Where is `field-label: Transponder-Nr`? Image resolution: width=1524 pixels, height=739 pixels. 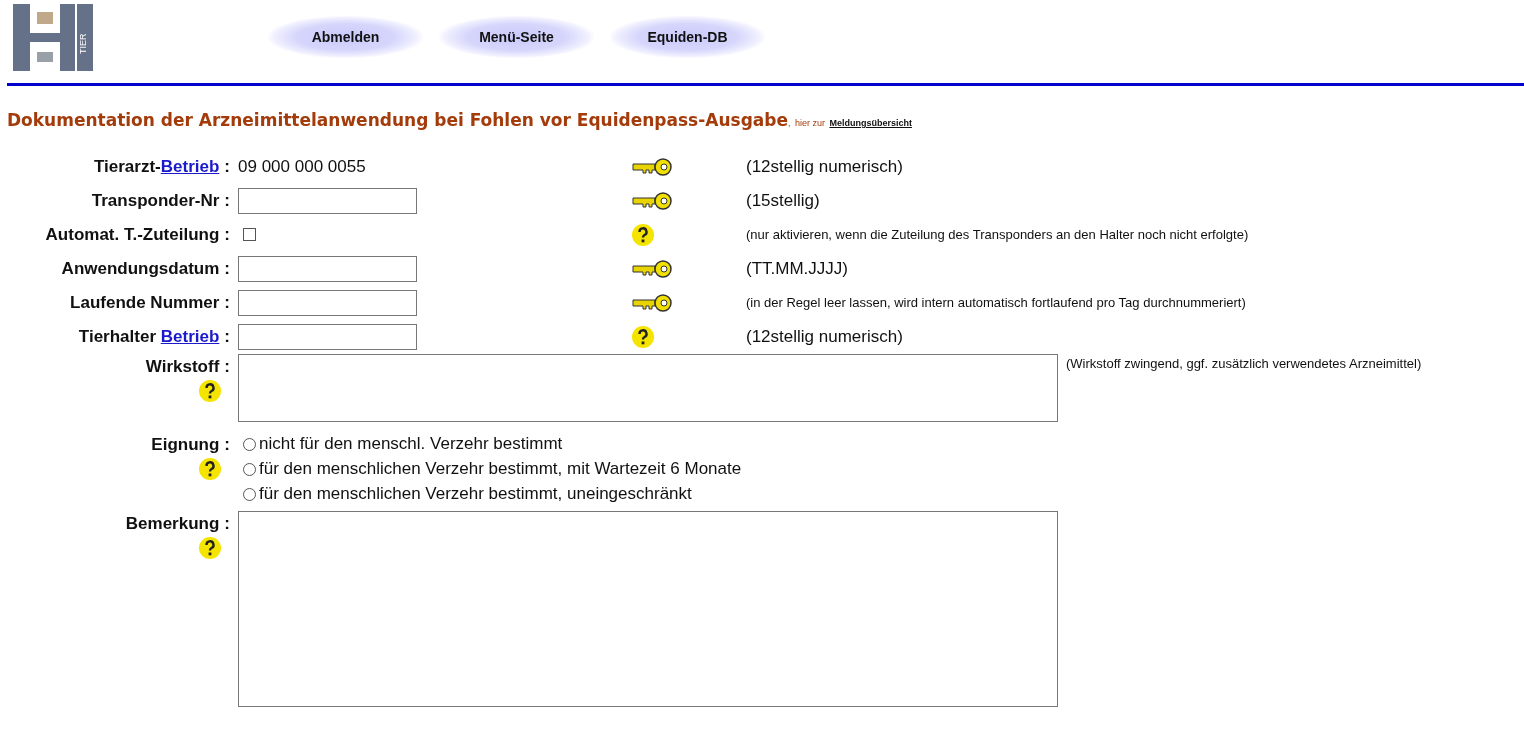
field-label: Transponder-Nr is located at coordinates (155, 200).